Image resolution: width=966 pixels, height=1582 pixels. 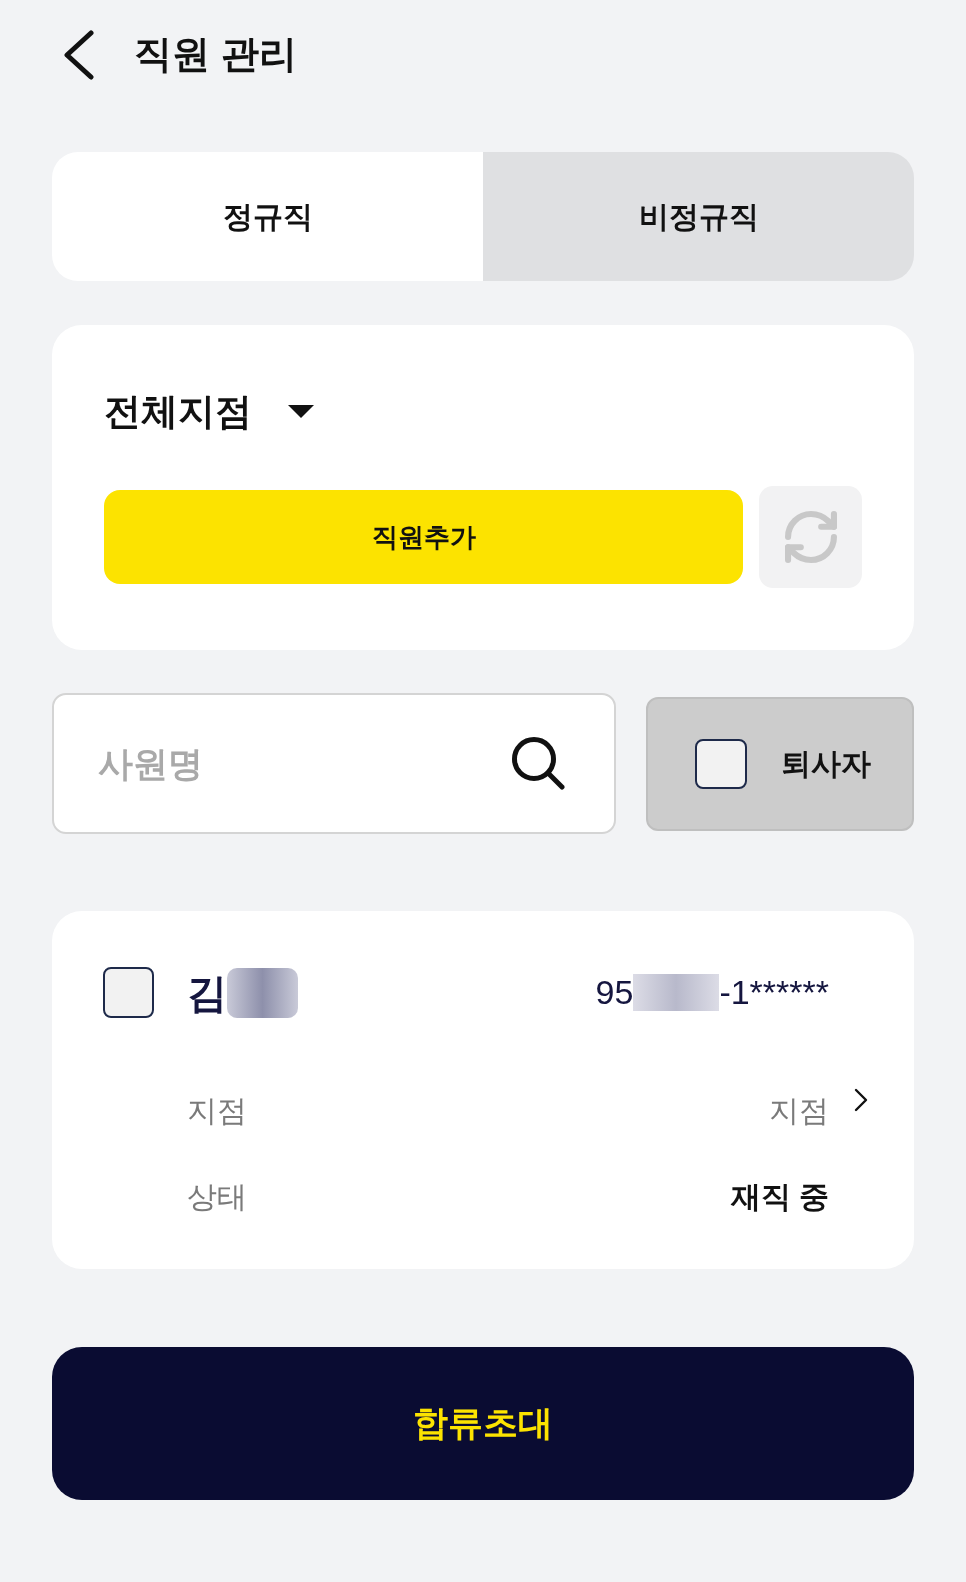 I want to click on search-icon, so click(x=538, y=763).